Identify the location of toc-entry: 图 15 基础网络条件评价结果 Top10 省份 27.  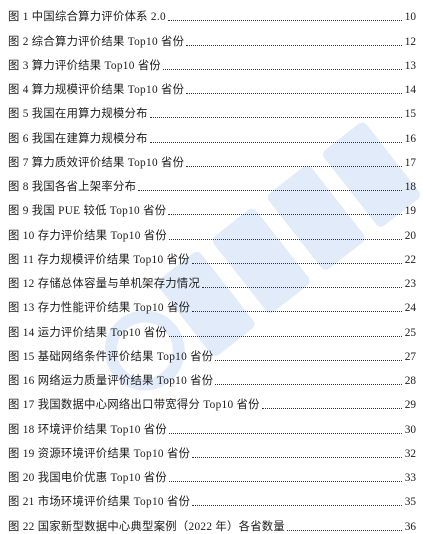
(212, 352).